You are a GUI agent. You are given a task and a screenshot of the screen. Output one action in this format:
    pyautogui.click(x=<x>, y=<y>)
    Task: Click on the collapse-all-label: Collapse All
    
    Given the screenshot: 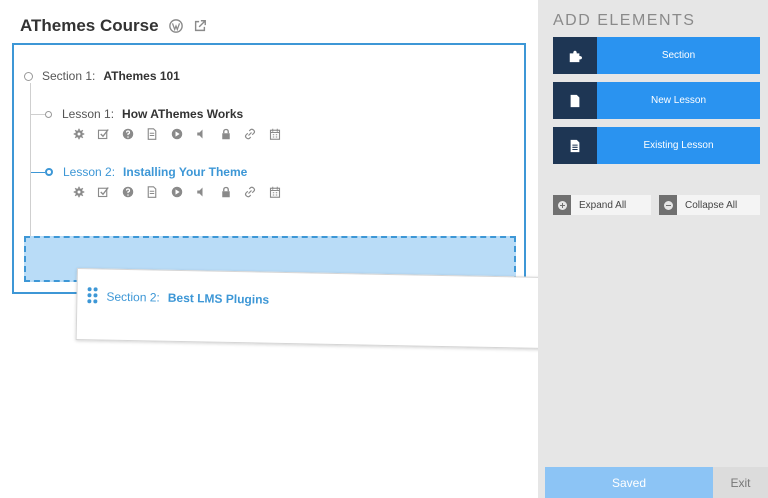 What is the action you would take?
    pyautogui.click(x=711, y=205)
    